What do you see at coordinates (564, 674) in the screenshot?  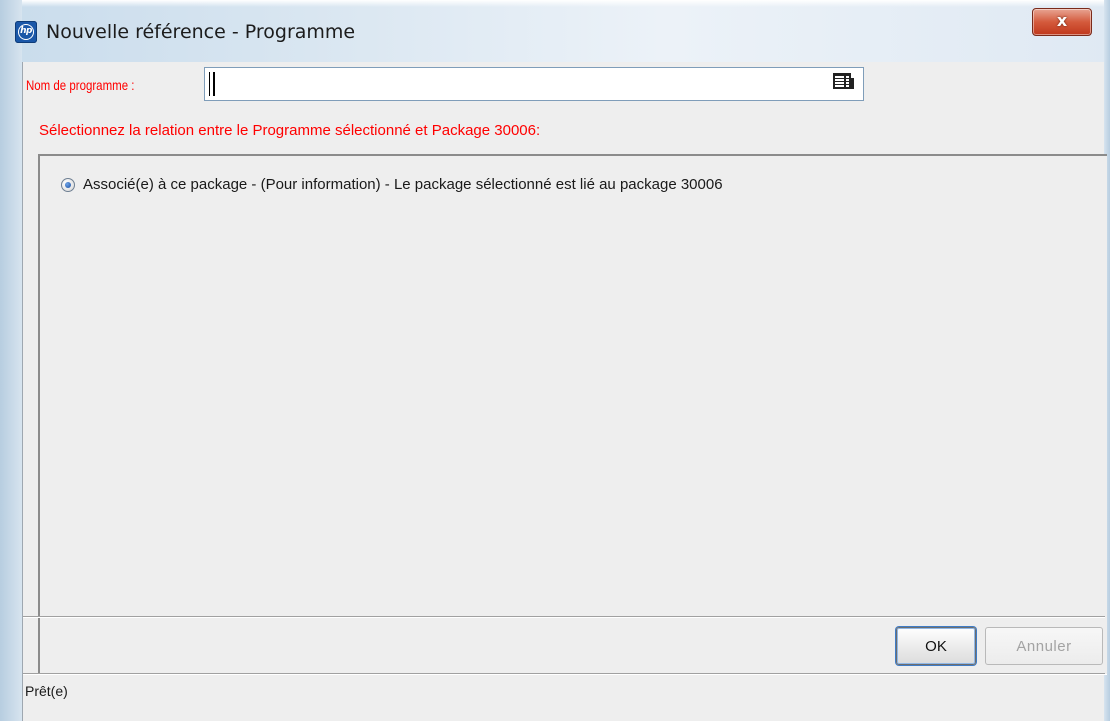 I see `status-bar-separator` at bounding box center [564, 674].